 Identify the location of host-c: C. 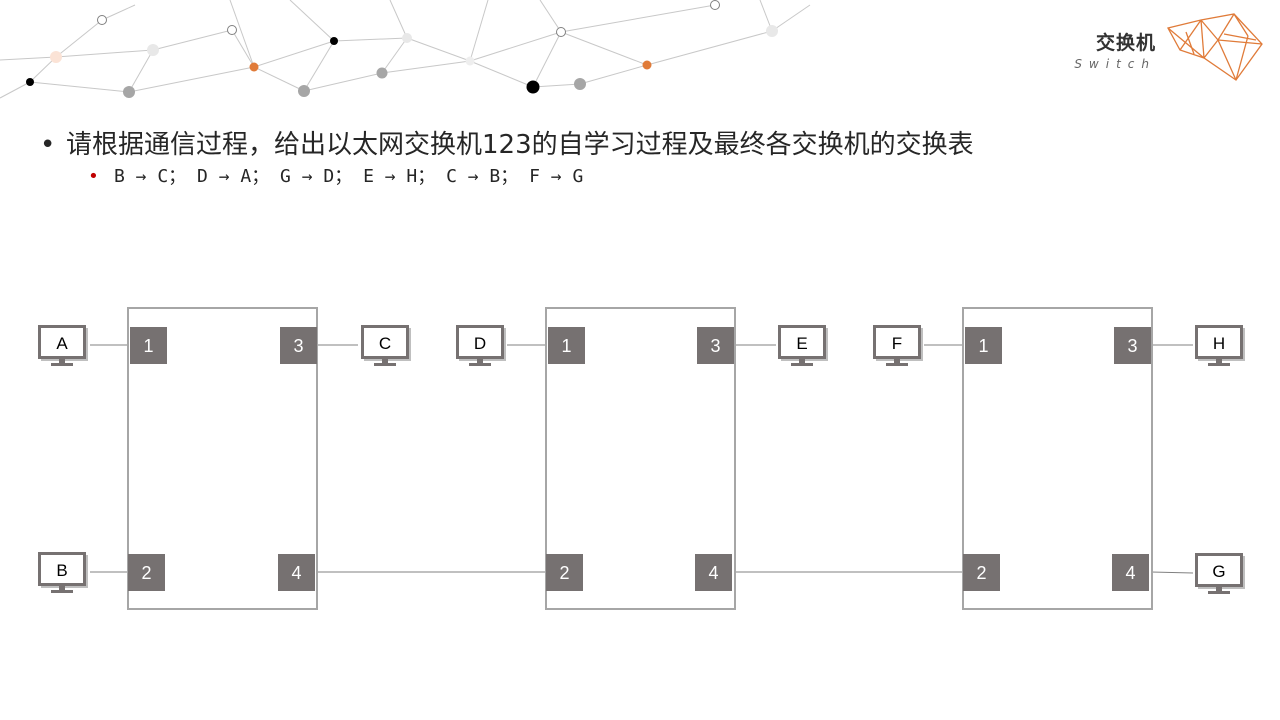
(386, 345).